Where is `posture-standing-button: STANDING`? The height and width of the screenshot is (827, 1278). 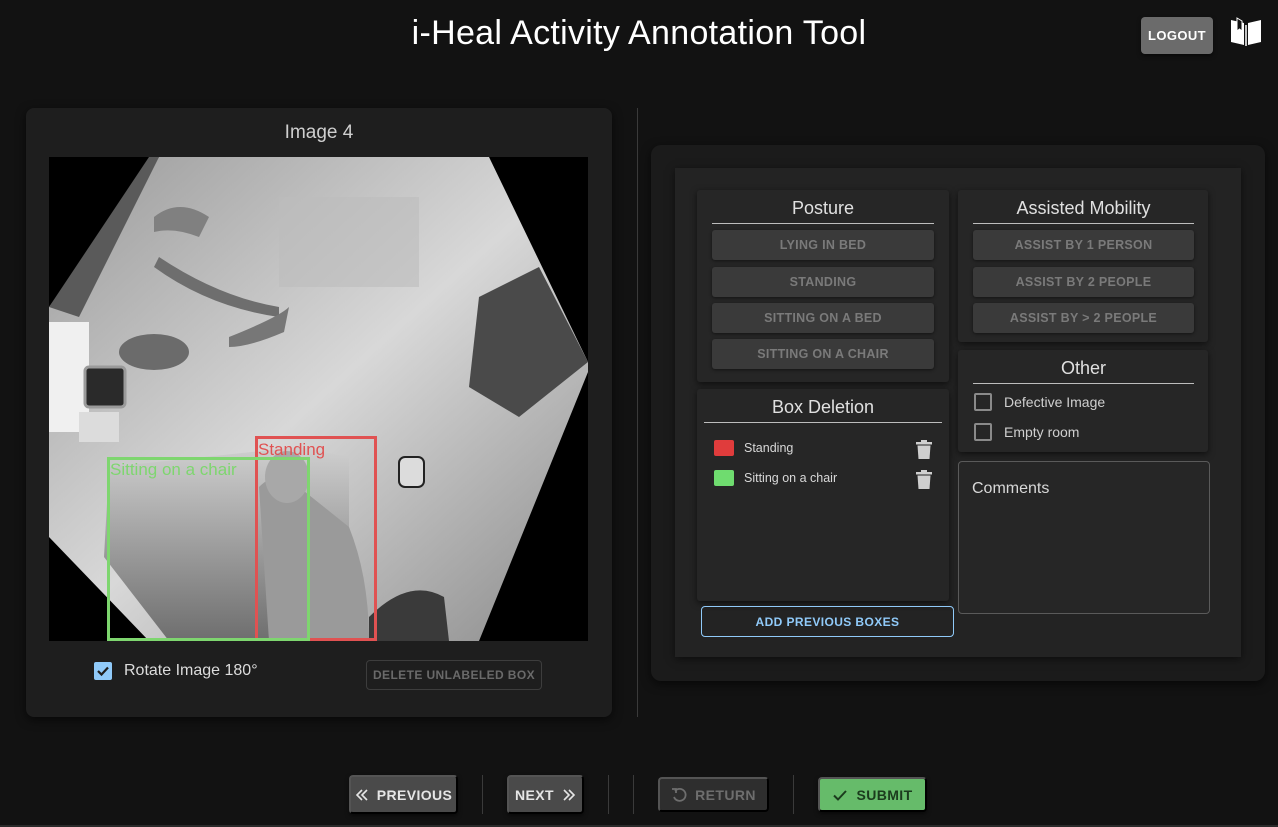 posture-standing-button: STANDING is located at coordinates (823, 282).